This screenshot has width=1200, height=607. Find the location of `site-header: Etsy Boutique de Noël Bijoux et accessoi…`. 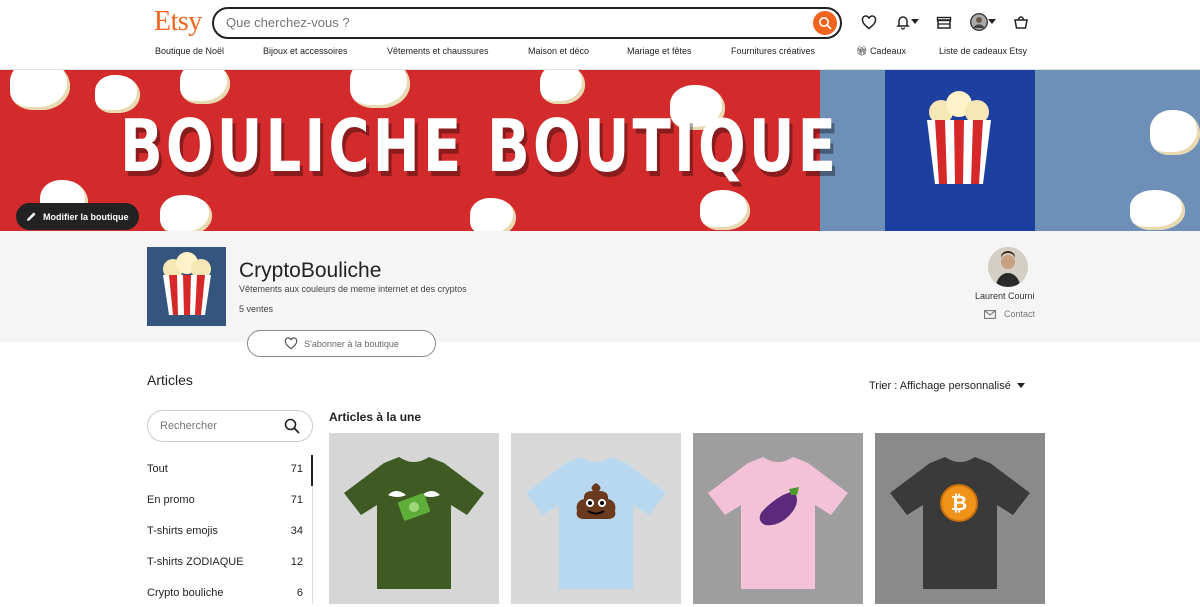

site-header: Etsy Boutique de Noël Bijoux et accessoi… is located at coordinates (600, 35).